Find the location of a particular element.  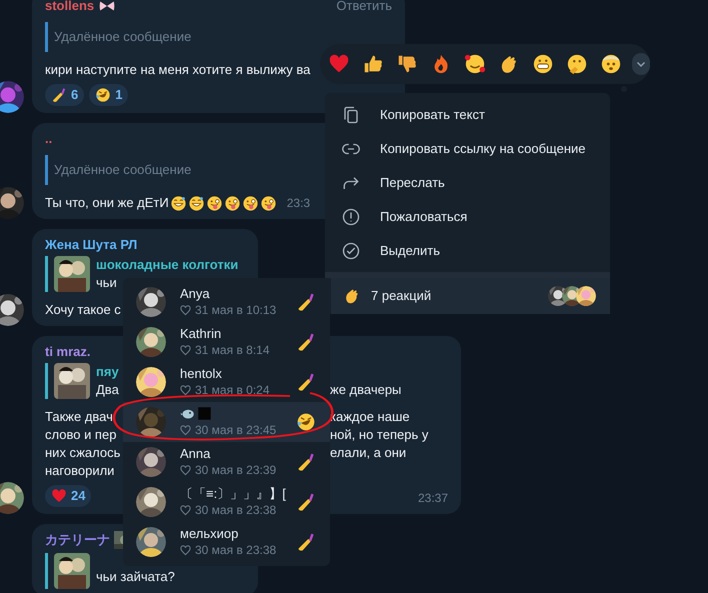

reaction-date: 30 мая в 23:38 is located at coordinates (235, 510).